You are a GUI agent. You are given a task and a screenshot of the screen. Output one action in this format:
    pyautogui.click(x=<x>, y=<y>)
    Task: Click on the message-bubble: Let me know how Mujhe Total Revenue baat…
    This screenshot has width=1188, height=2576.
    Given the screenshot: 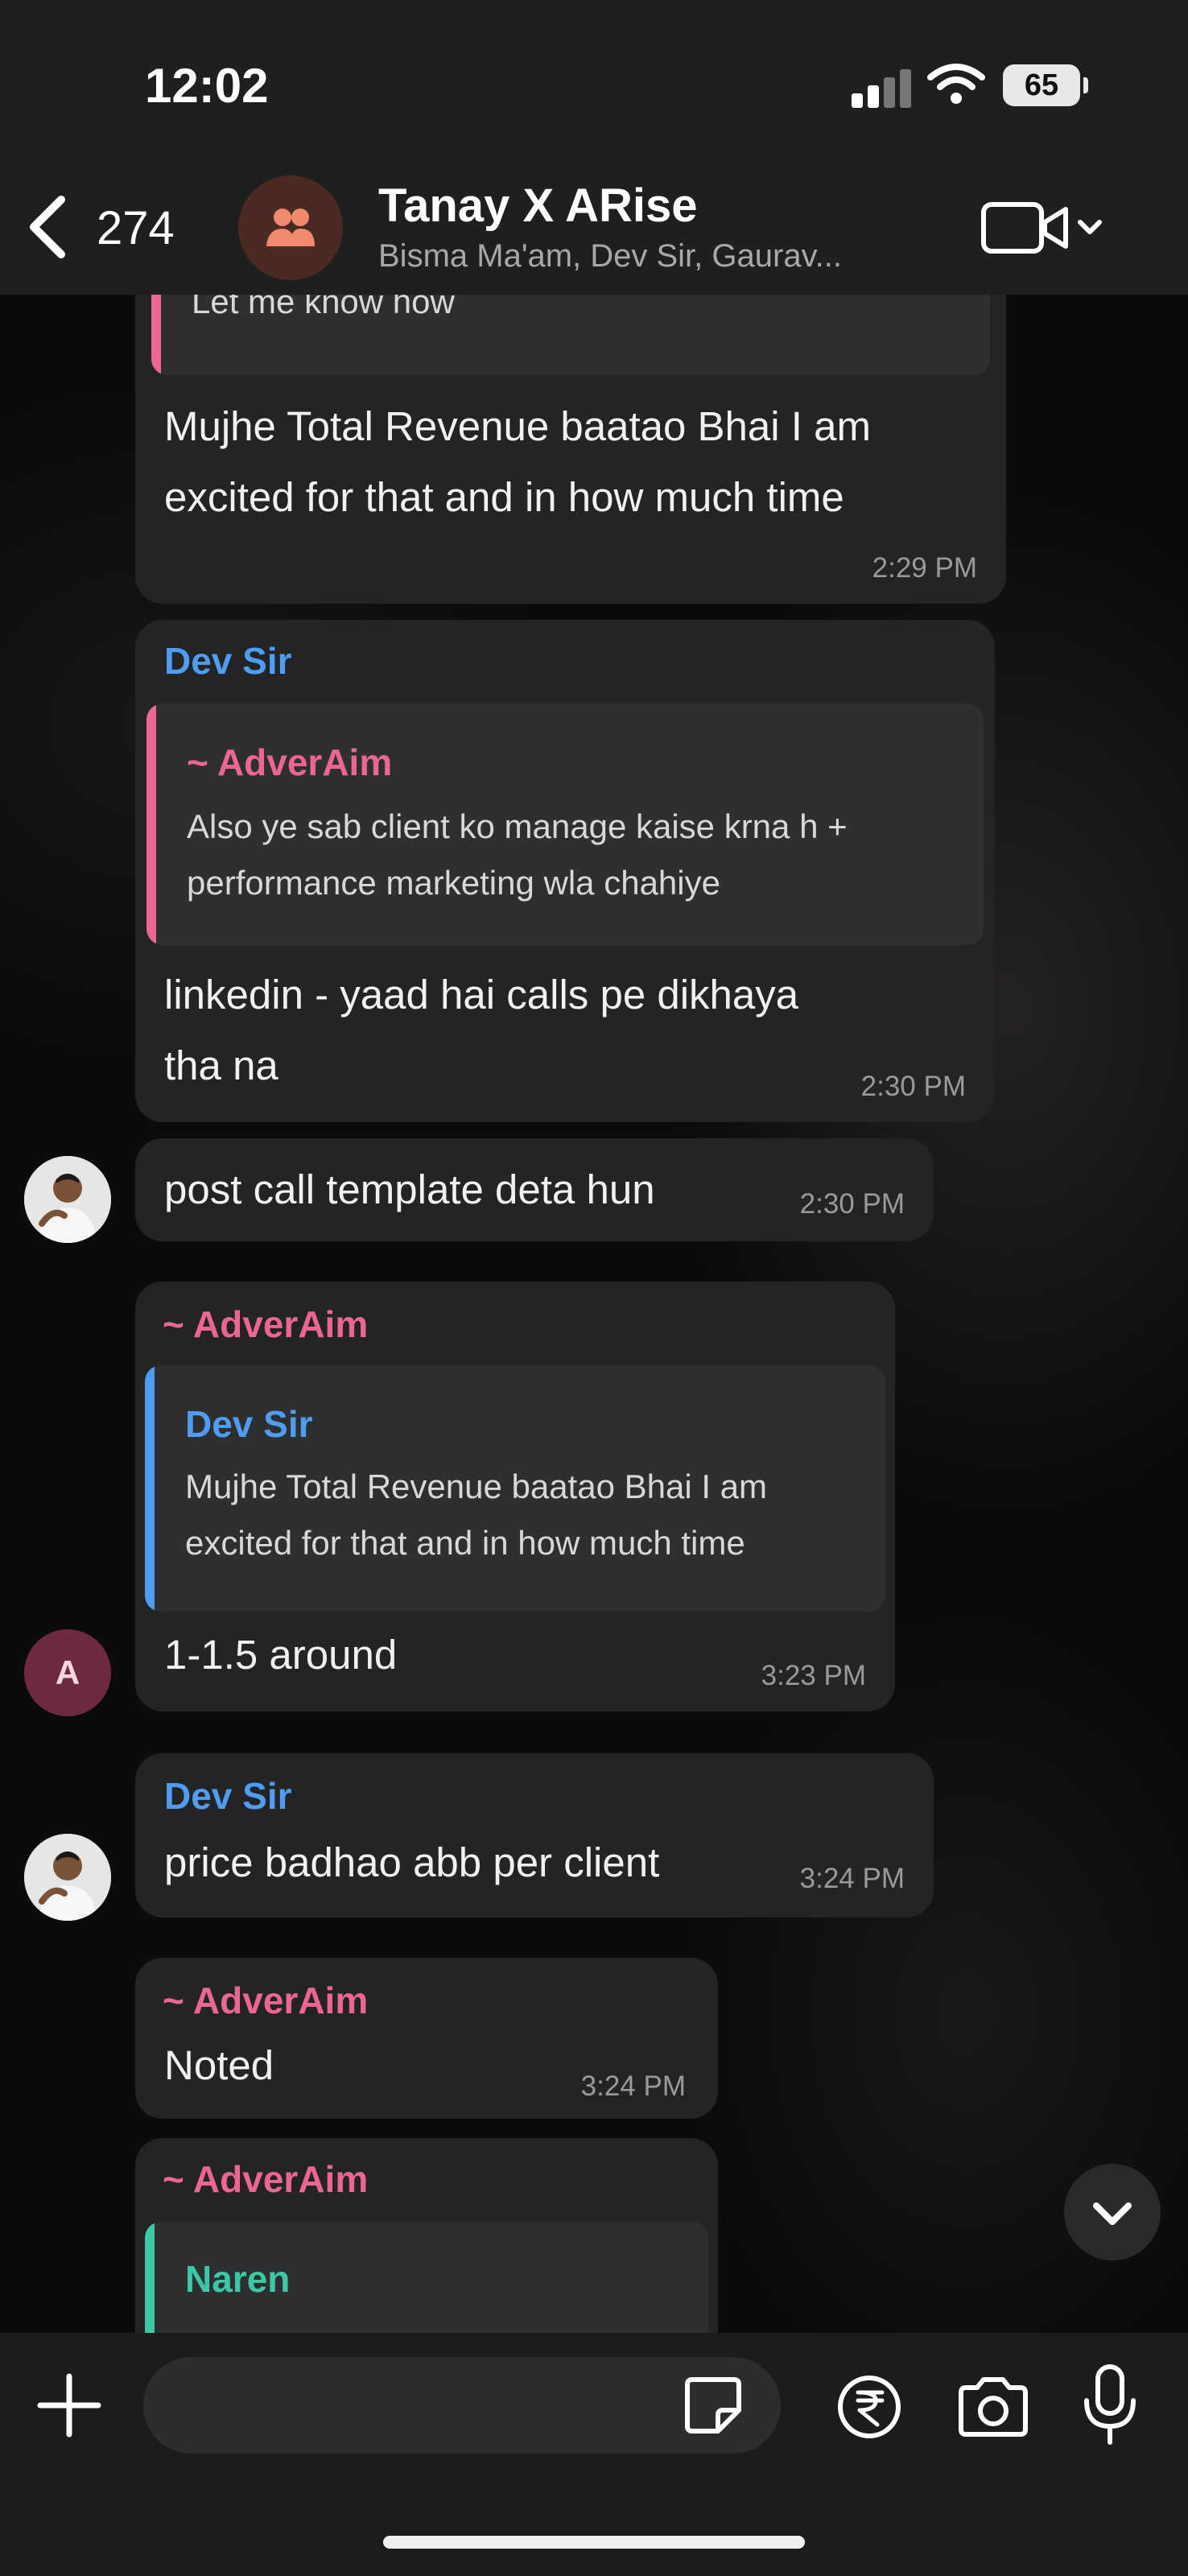 What is the action you would take?
    pyautogui.click(x=570, y=414)
    